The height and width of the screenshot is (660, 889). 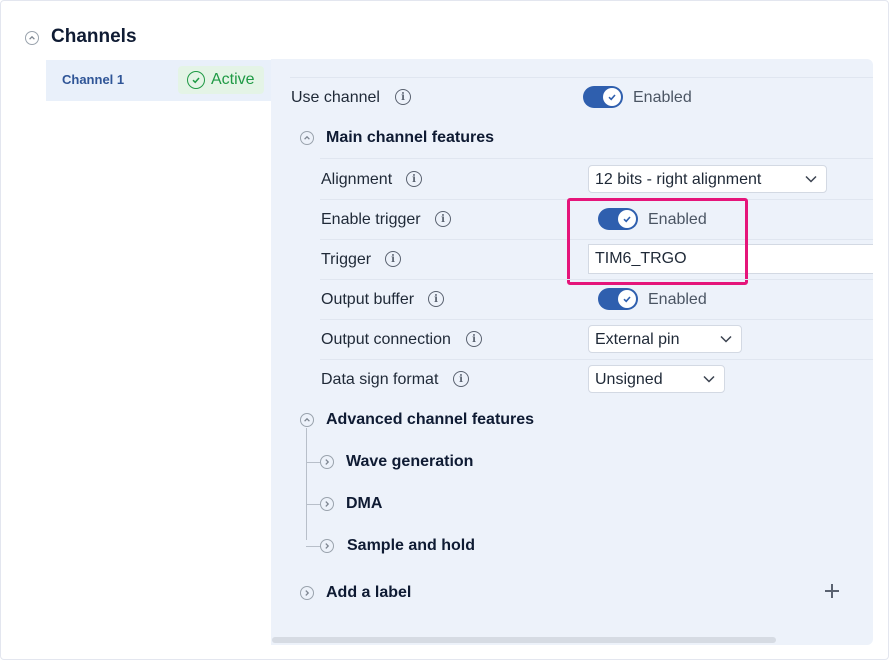 What do you see at coordinates (524, 640) in the screenshot?
I see `horizontal-scrollbar` at bounding box center [524, 640].